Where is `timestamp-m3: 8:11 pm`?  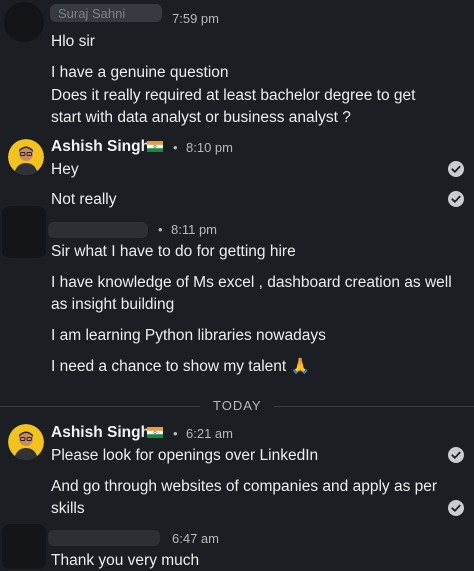
timestamp-m3: 8:11 pm is located at coordinates (194, 229).